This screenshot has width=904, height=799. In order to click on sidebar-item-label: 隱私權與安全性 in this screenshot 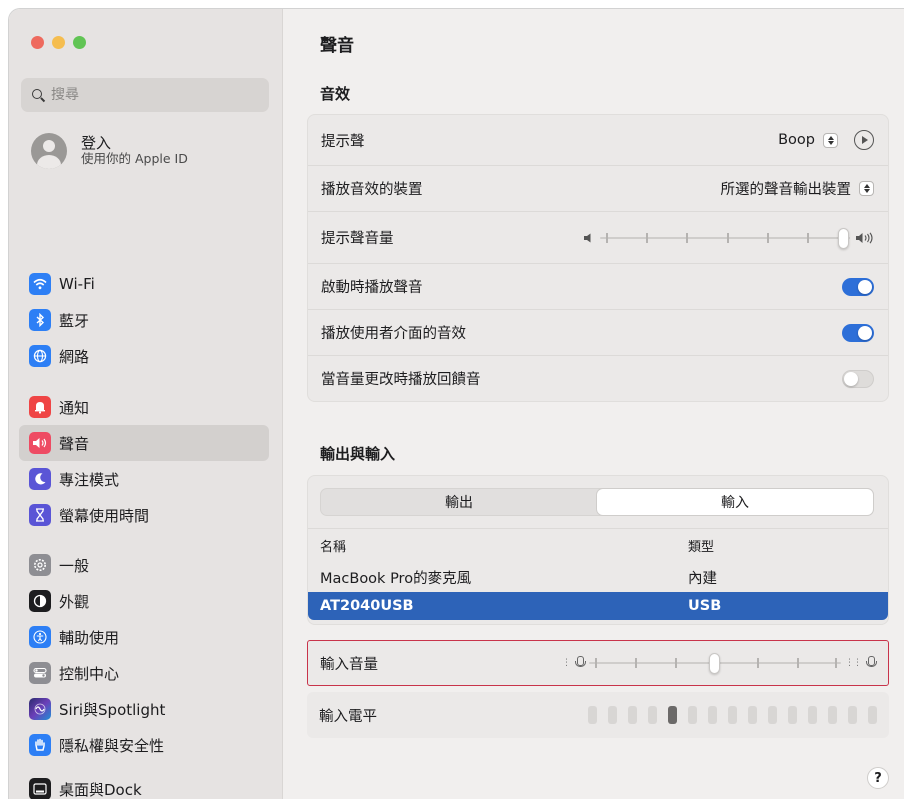, I will do `click(112, 745)`.